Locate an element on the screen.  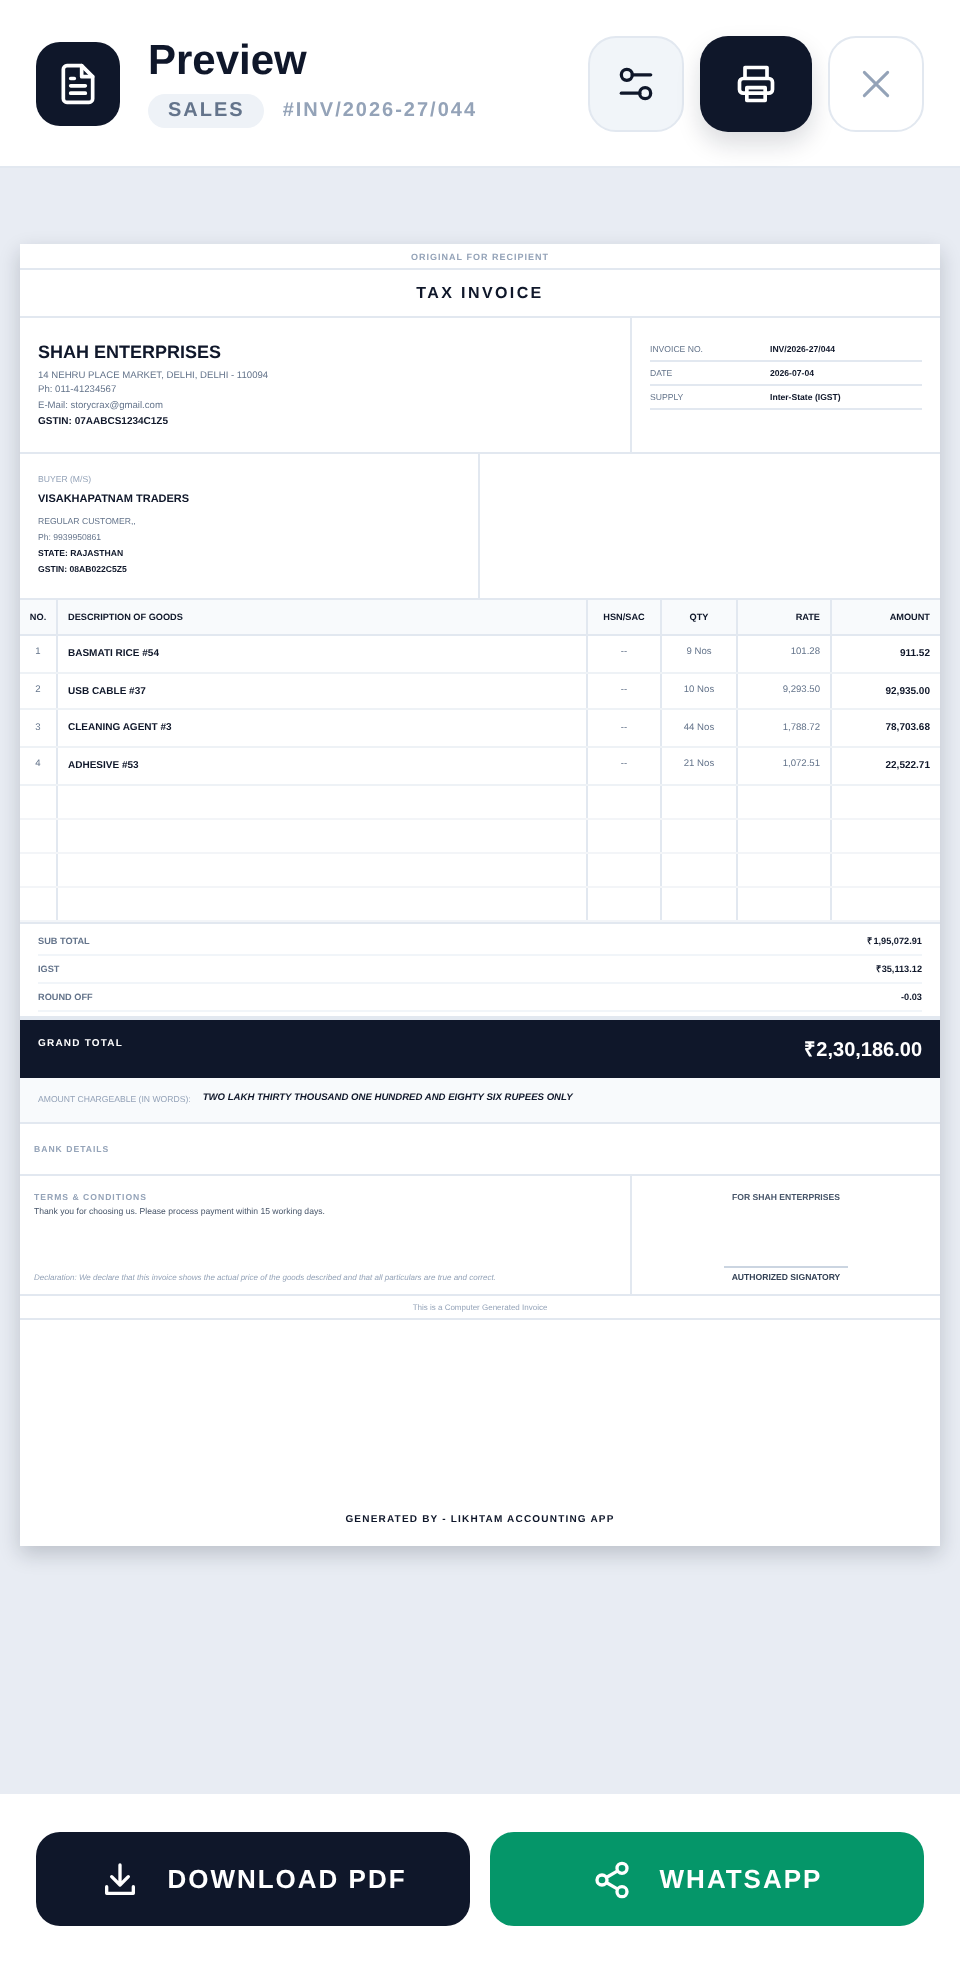
invoice-title: TAX INVOICE is located at coordinates (480, 293).